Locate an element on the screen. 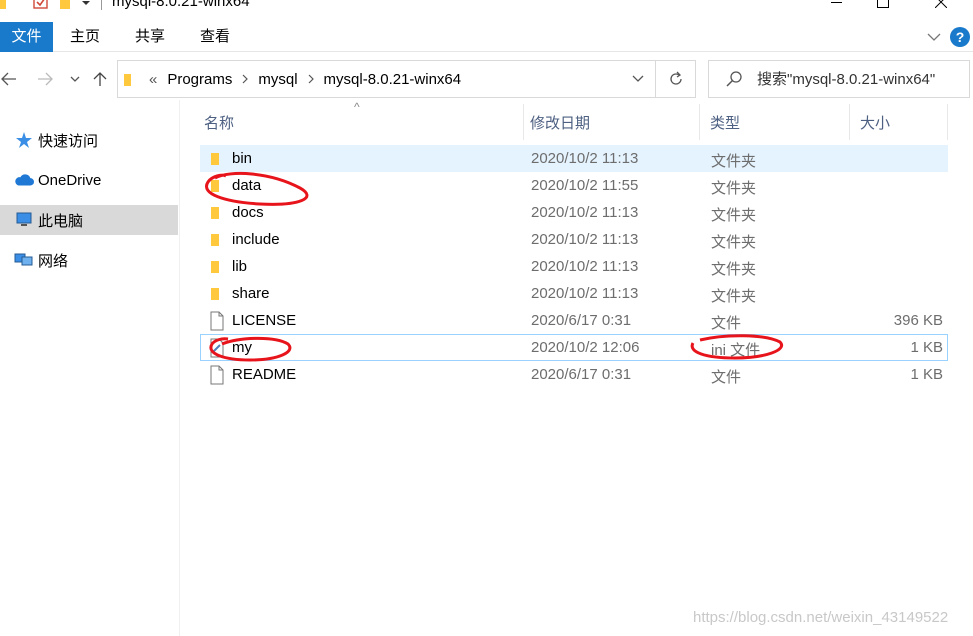  search-icon is located at coordinates (734, 79).